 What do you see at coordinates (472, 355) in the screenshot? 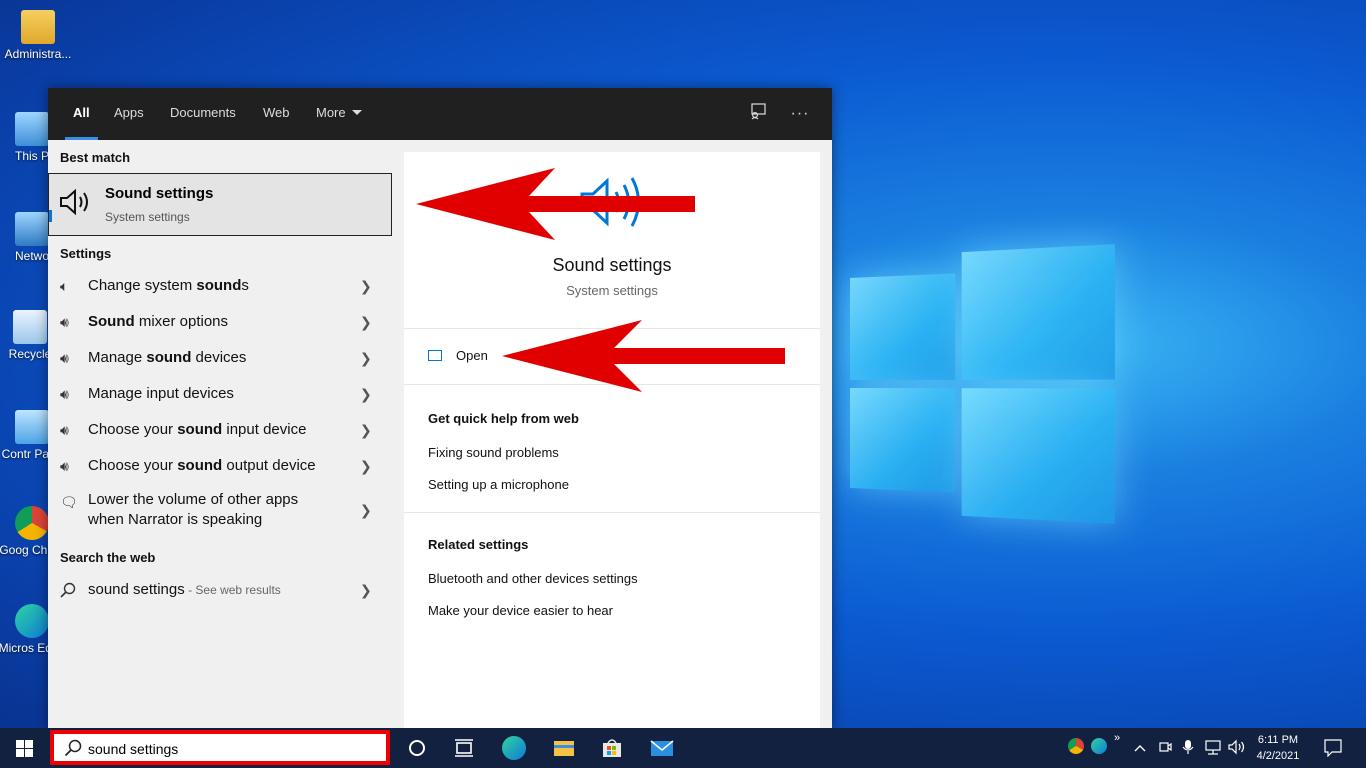
I see `open-label: Open` at bounding box center [472, 355].